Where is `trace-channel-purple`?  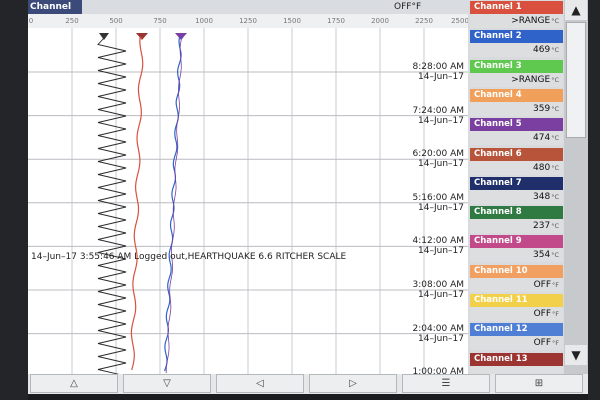
trace-channel-purple is located at coordinates (174, 205).